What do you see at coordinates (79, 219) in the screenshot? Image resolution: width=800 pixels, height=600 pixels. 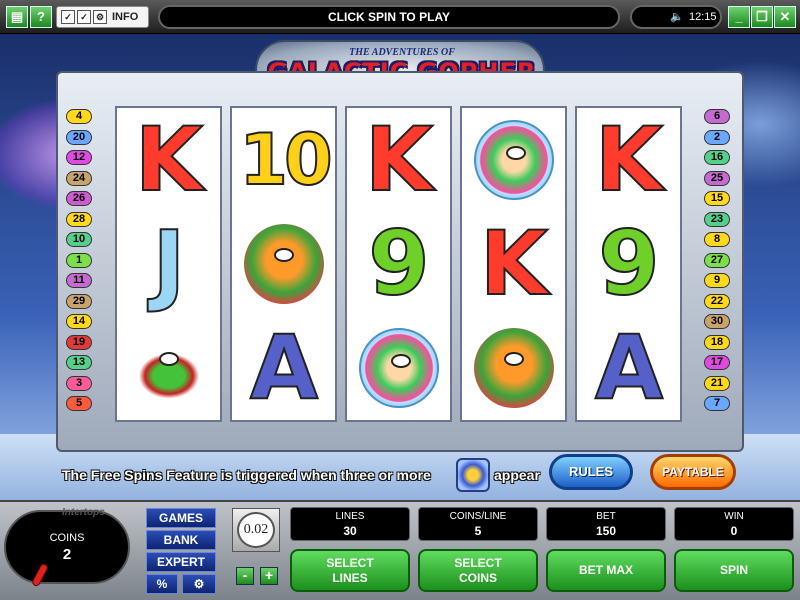 I see `payline-marker: 28` at bounding box center [79, 219].